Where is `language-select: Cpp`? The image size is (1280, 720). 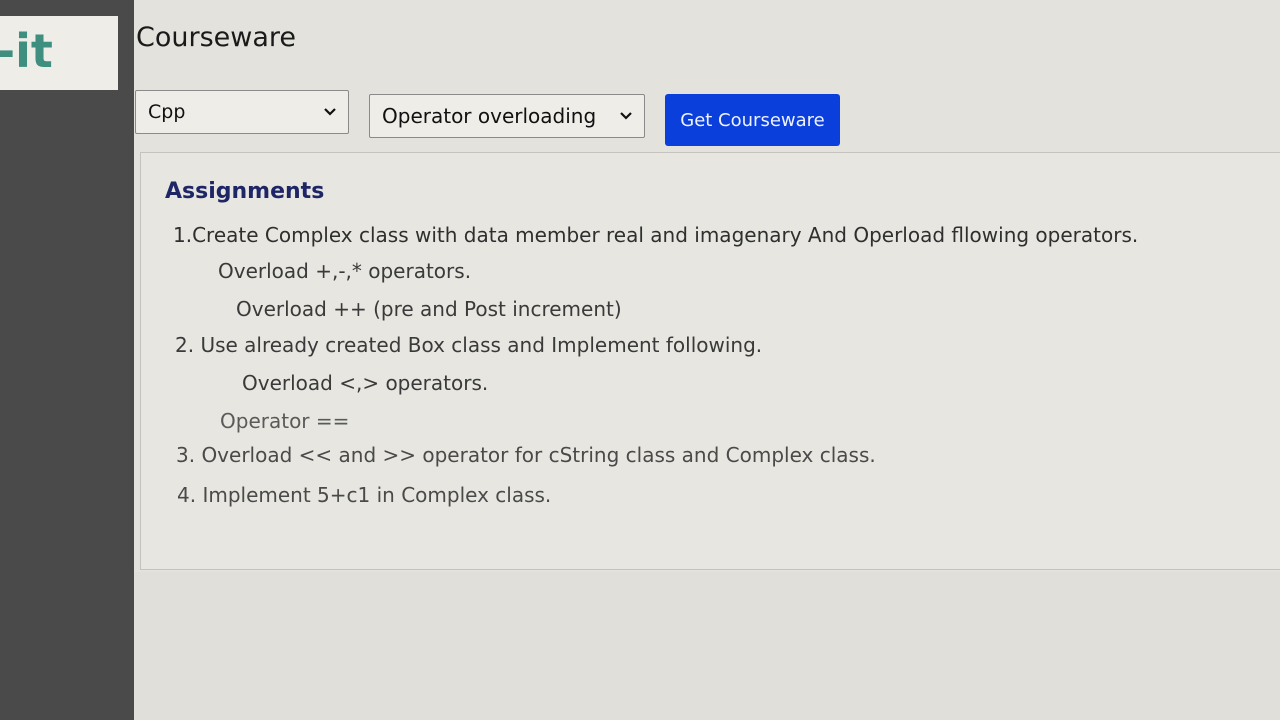
language-select: Cpp is located at coordinates (242, 112).